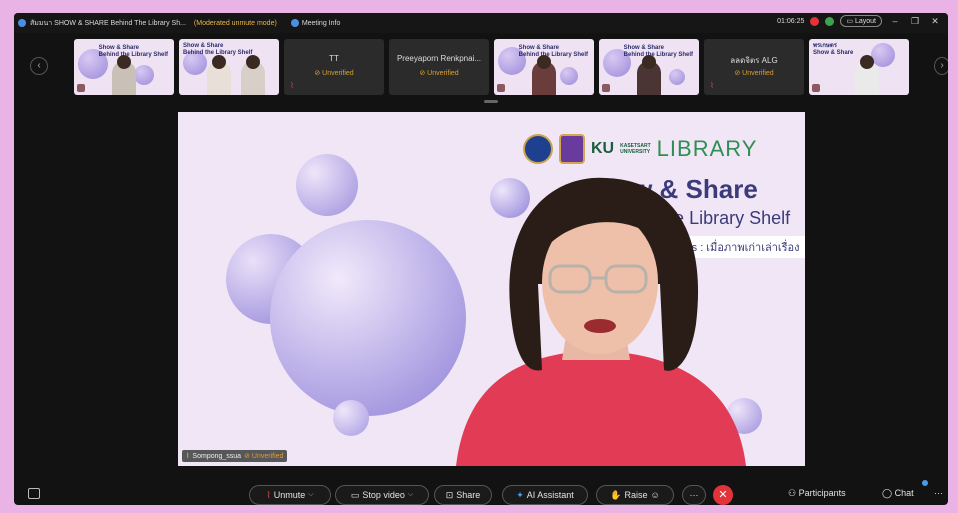 Image resolution: width=958 pixels, height=513 pixels. Describe the element at coordinates (754, 67) in the screenshot. I see `participant-tile: ลลดจิตร ALG ⊘ Unverified ⌇` at that location.